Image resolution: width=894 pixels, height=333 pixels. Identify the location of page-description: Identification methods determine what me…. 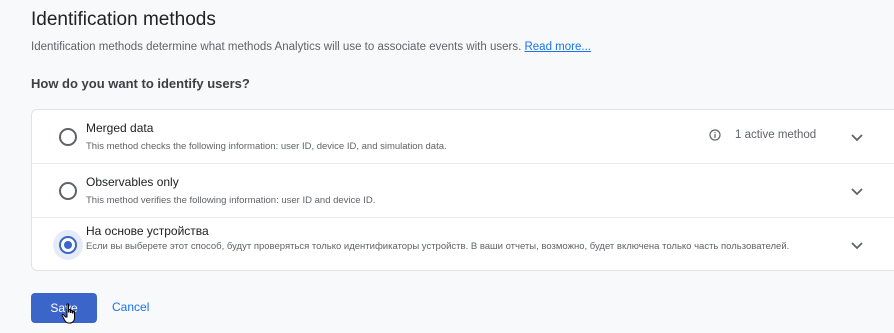
(311, 47).